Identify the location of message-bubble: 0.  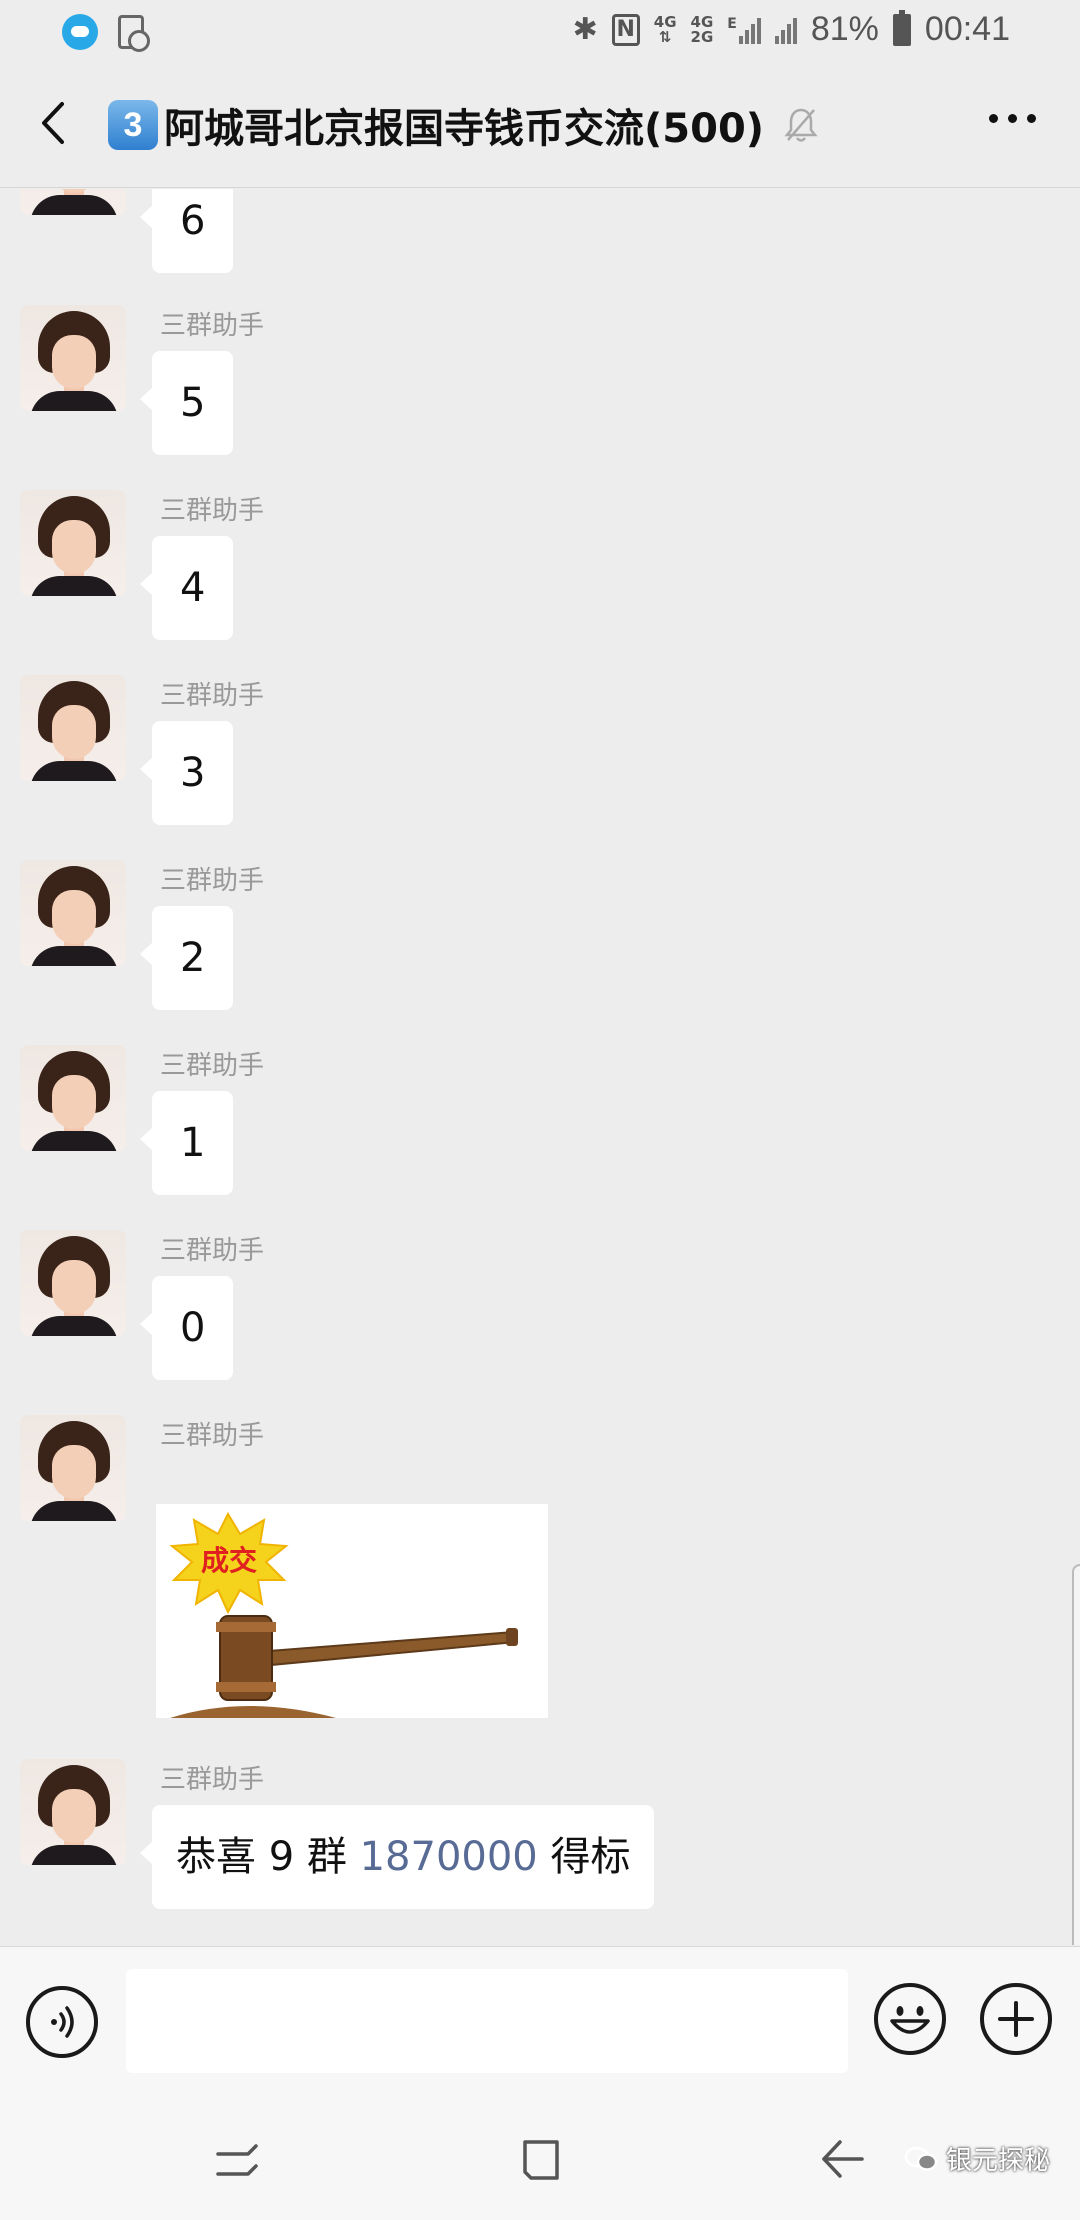
(186, 1328).